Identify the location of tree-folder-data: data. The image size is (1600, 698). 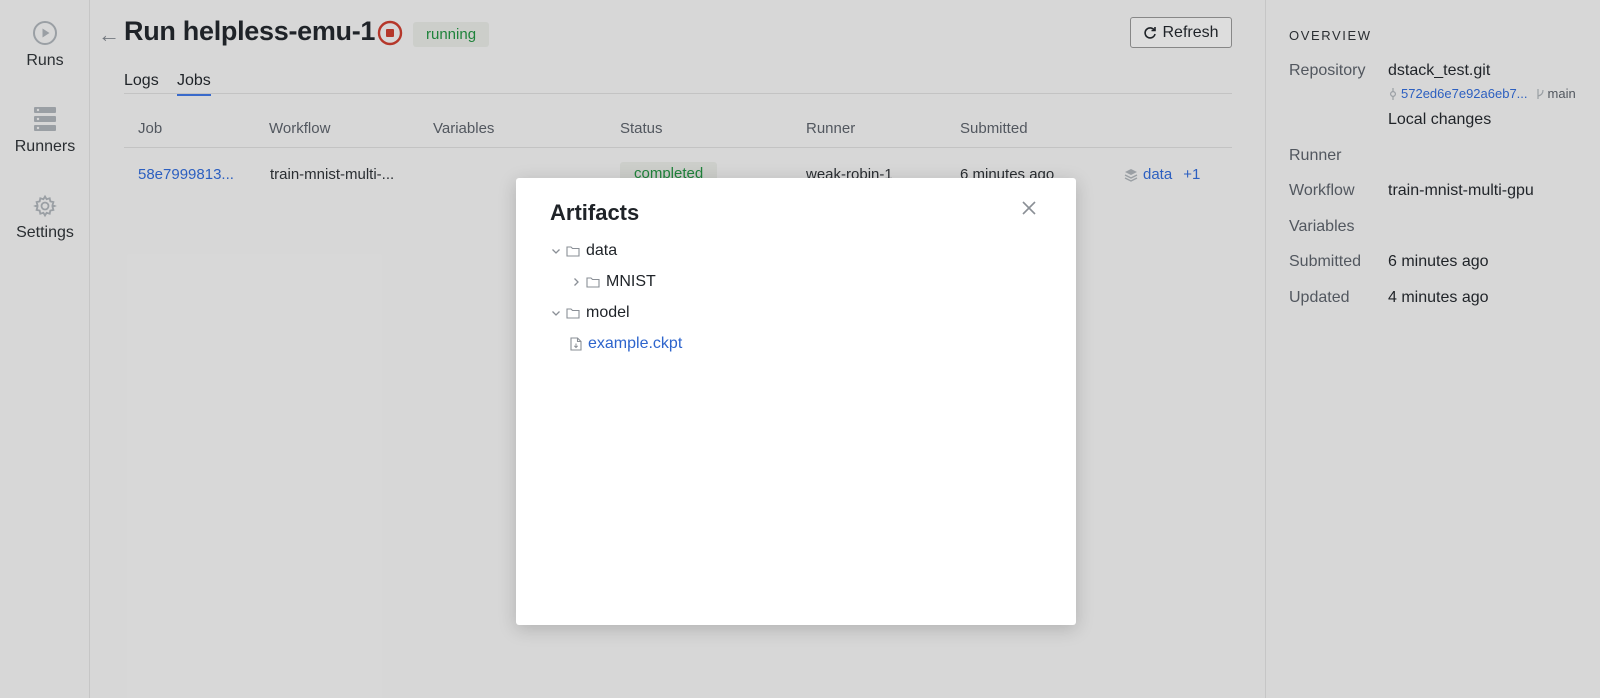
(583, 251).